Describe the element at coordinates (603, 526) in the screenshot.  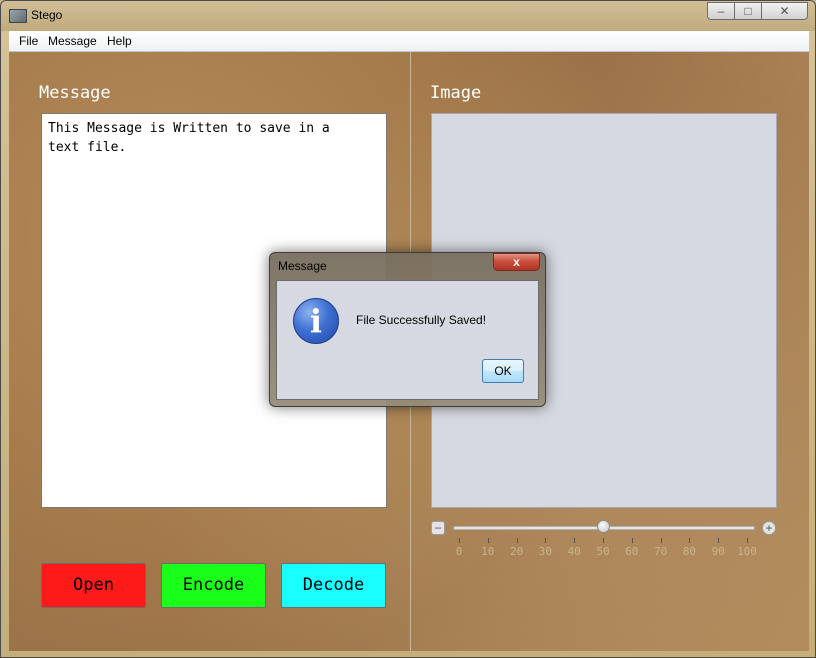
I see `slider-thumb` at that location.